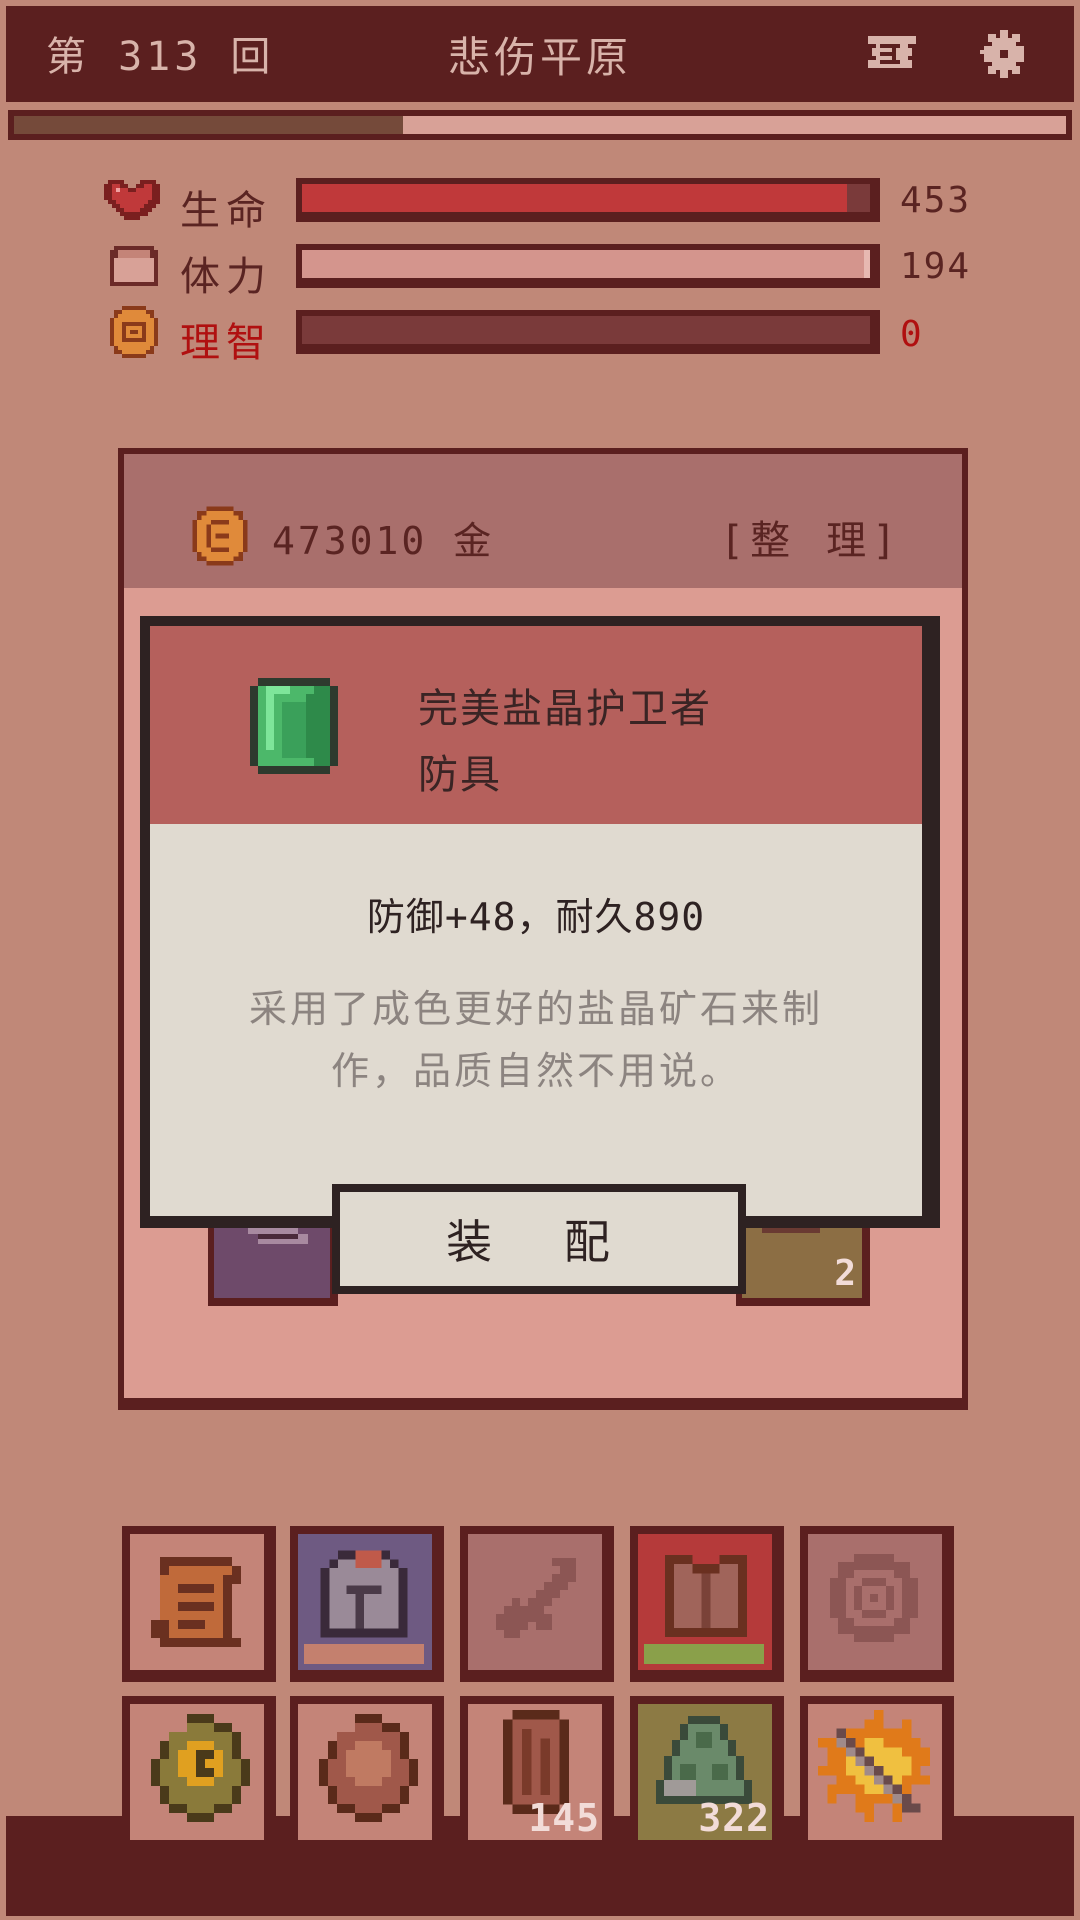 Image resolution: width=1080 pixels, height=1920 pixels. I want to click on map-icon, so click(892, 54).